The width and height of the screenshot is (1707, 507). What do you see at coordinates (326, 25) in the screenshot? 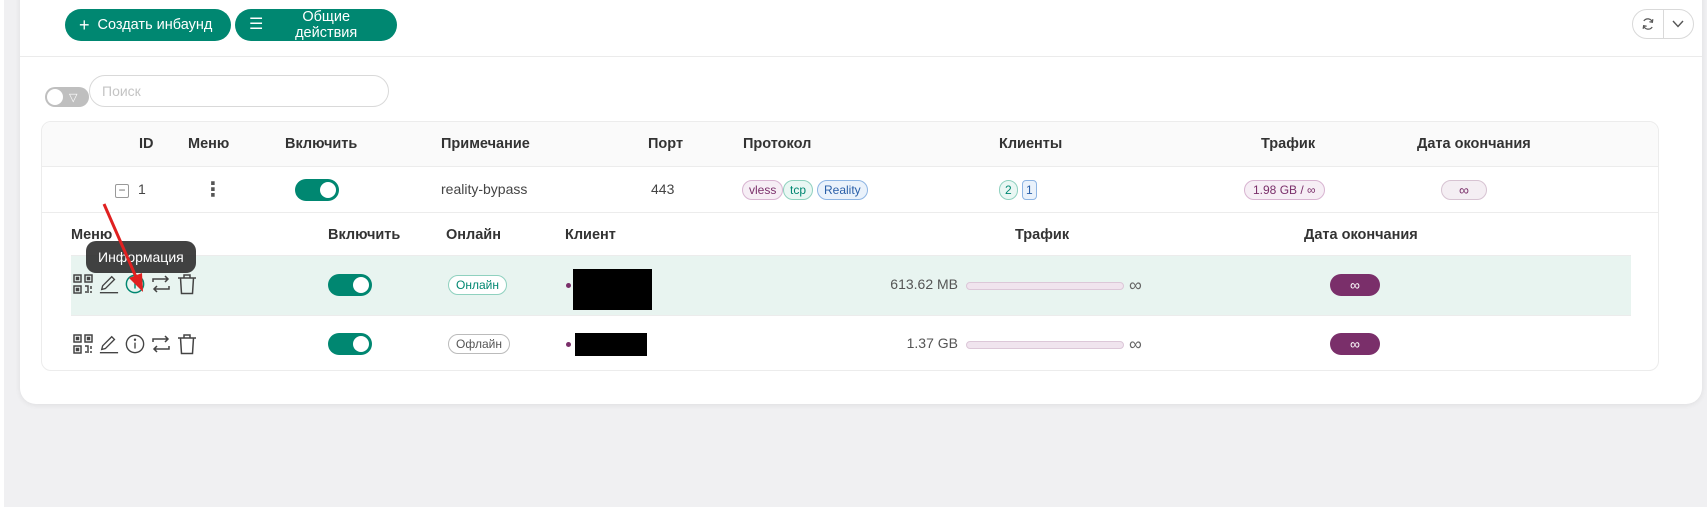
I see `general-actions-label: Общие действия` at bounding box center [326, 25].